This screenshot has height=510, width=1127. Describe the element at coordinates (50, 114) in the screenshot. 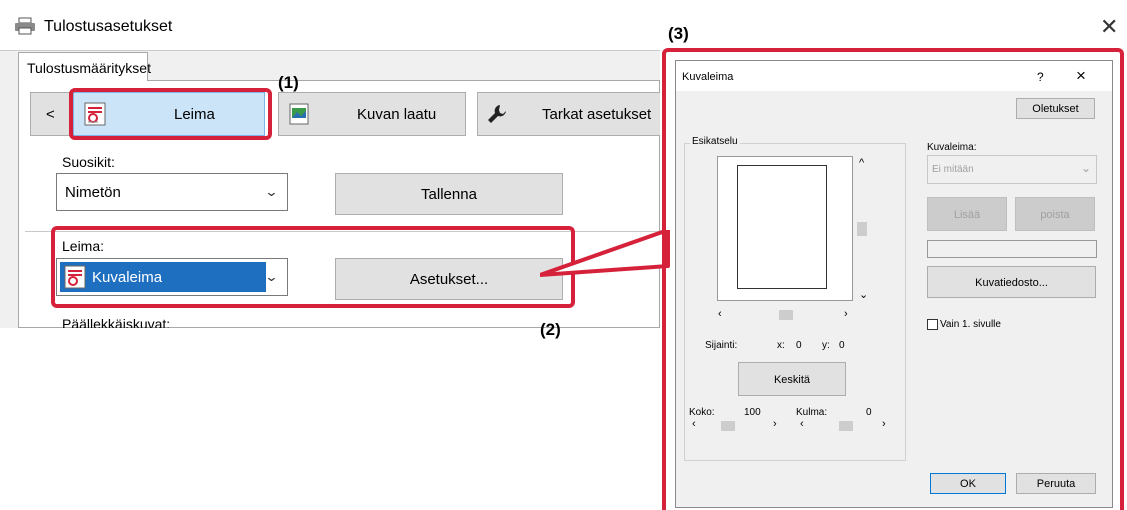

I see `nav-back-button: <` at that location.